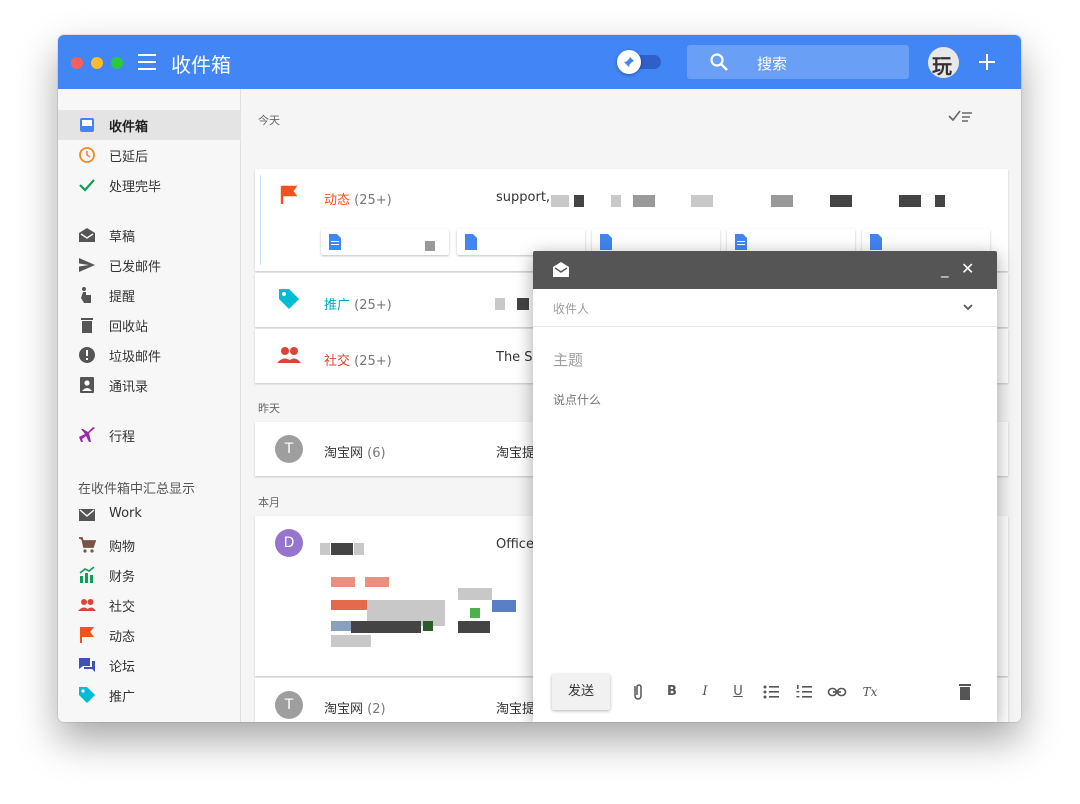  What do you see at coordinates (87, 185) in the screenshot?
I see `check-icon` at bounding box center [87, 185].